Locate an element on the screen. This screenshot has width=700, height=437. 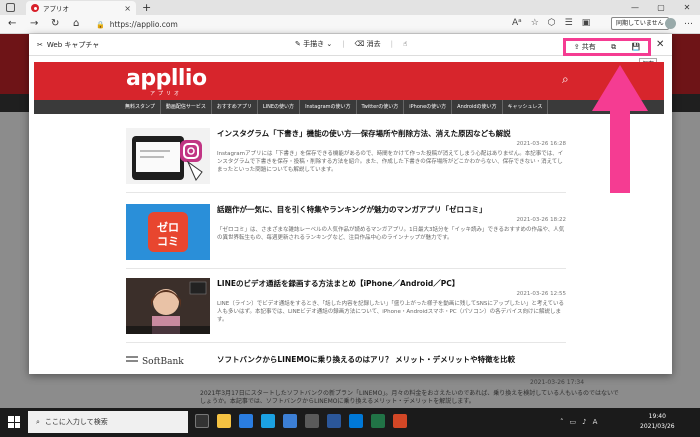
svg-text: ゼロ is located at coordinates (168, 227).